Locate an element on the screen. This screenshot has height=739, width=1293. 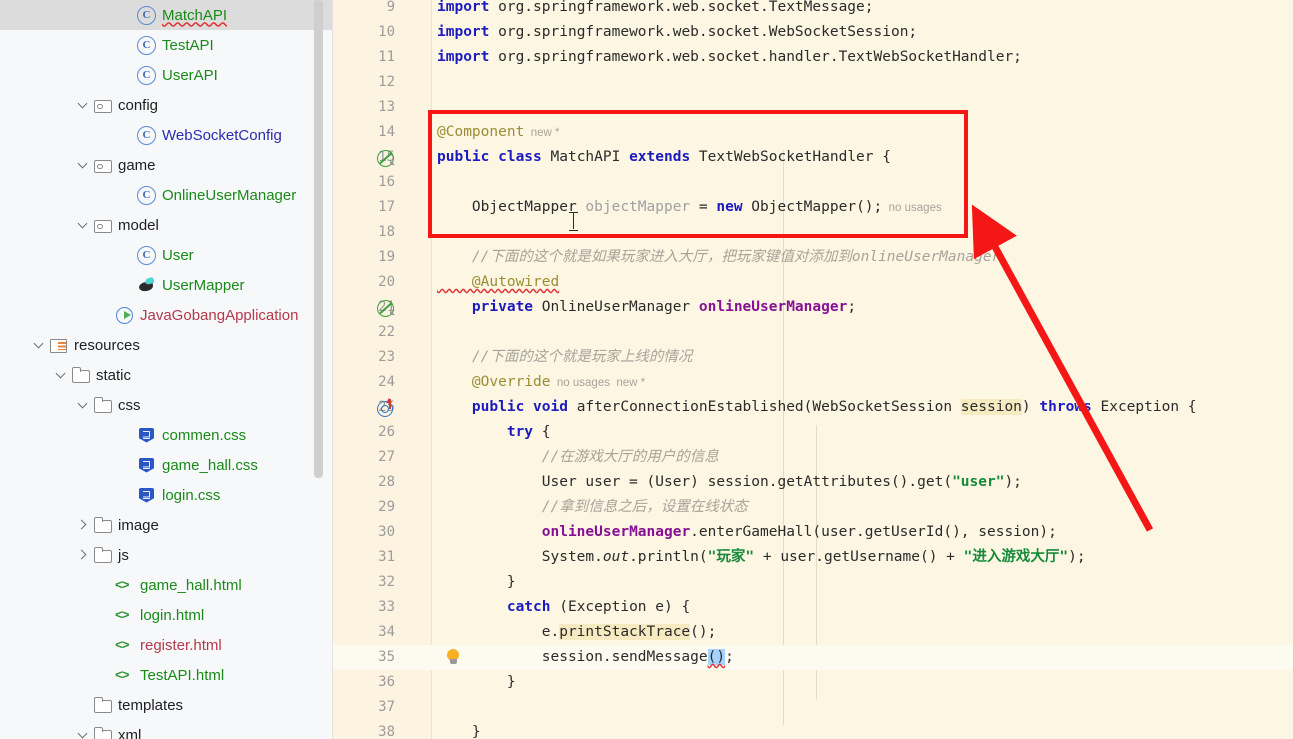
code-line: 35 session.sendMessage(); is located at coordinates (813, 657).